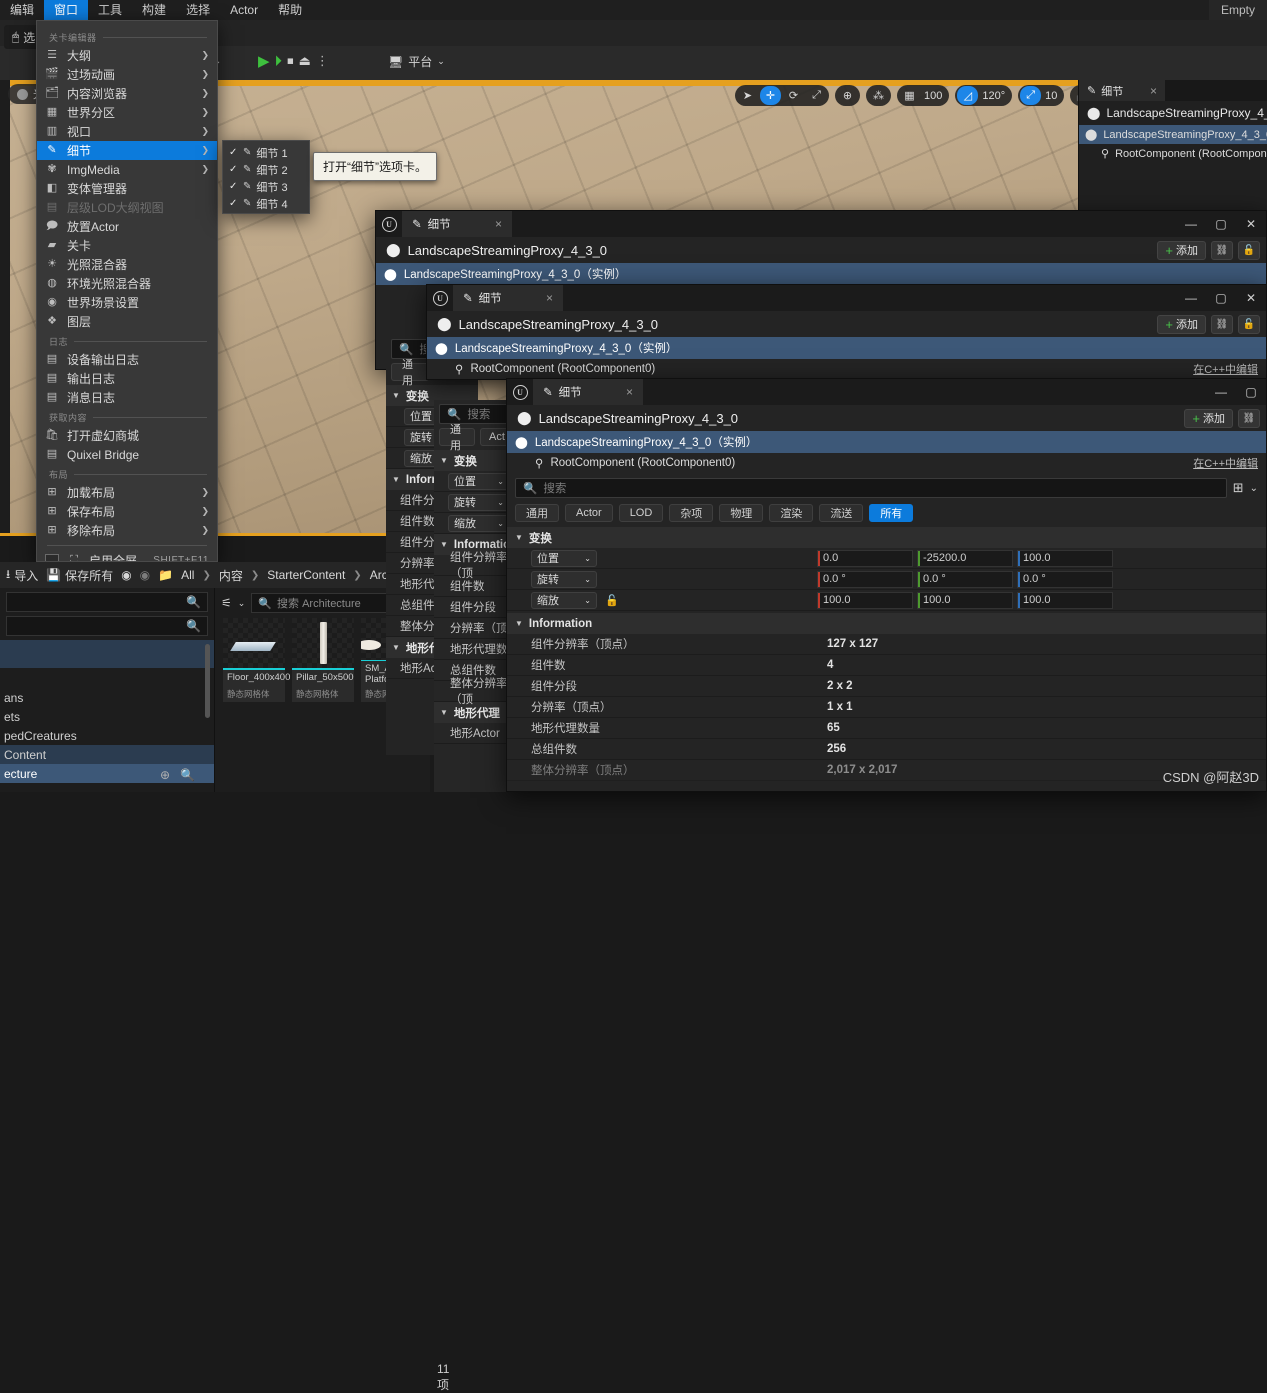 This screenshot has width=1267, height=1393. Describe the element at coordinates (816, 95) in the screenshot. I see `scale-gizmo-icon: ⤢` at that location.